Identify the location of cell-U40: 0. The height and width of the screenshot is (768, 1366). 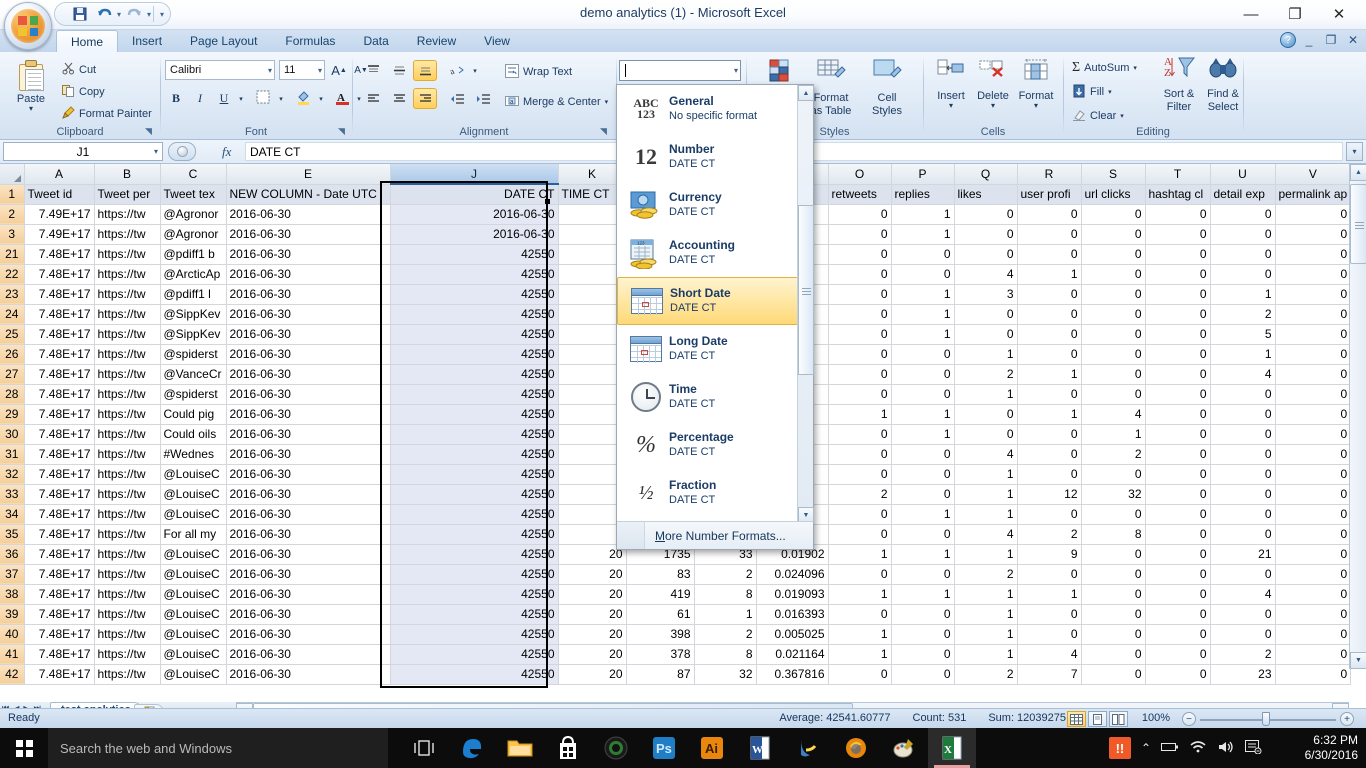
(1243, 634).